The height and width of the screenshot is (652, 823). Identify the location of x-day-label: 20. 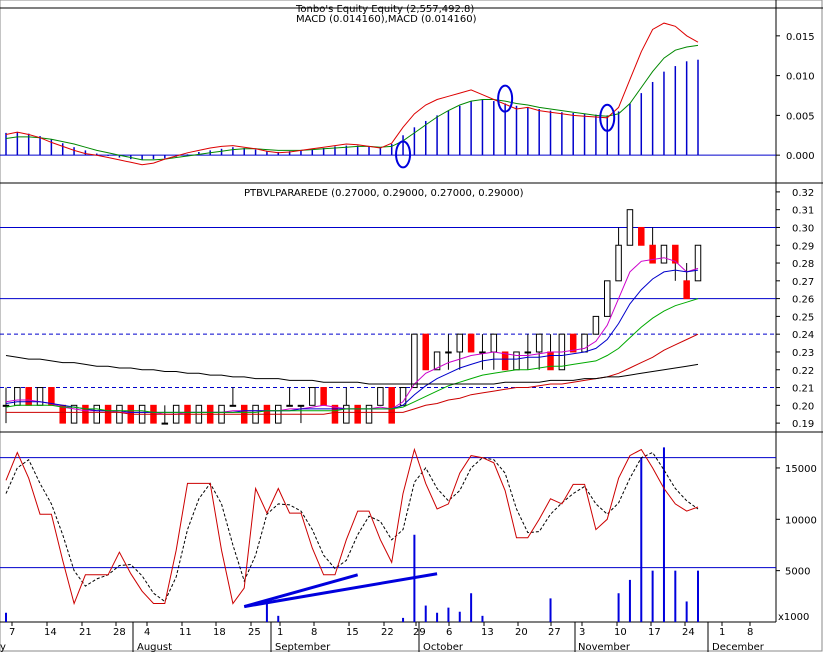
(521, 632).